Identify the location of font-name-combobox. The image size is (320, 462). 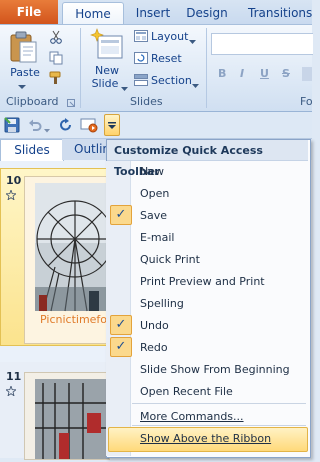
(262, 44).